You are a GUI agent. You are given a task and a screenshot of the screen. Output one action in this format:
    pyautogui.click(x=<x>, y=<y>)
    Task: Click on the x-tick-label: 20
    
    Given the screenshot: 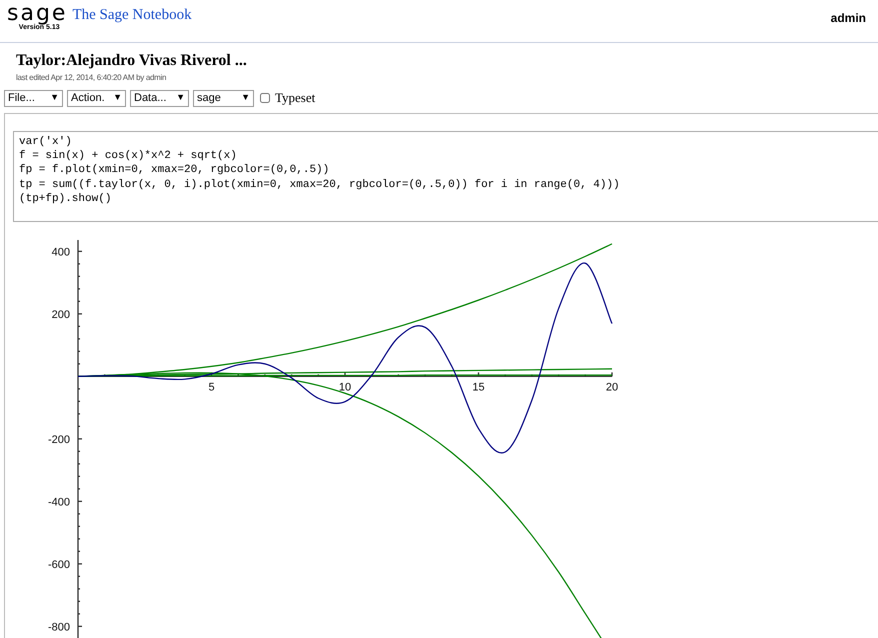 What is the action you would take?
    pyautogui.click(x=612, y=387)
    